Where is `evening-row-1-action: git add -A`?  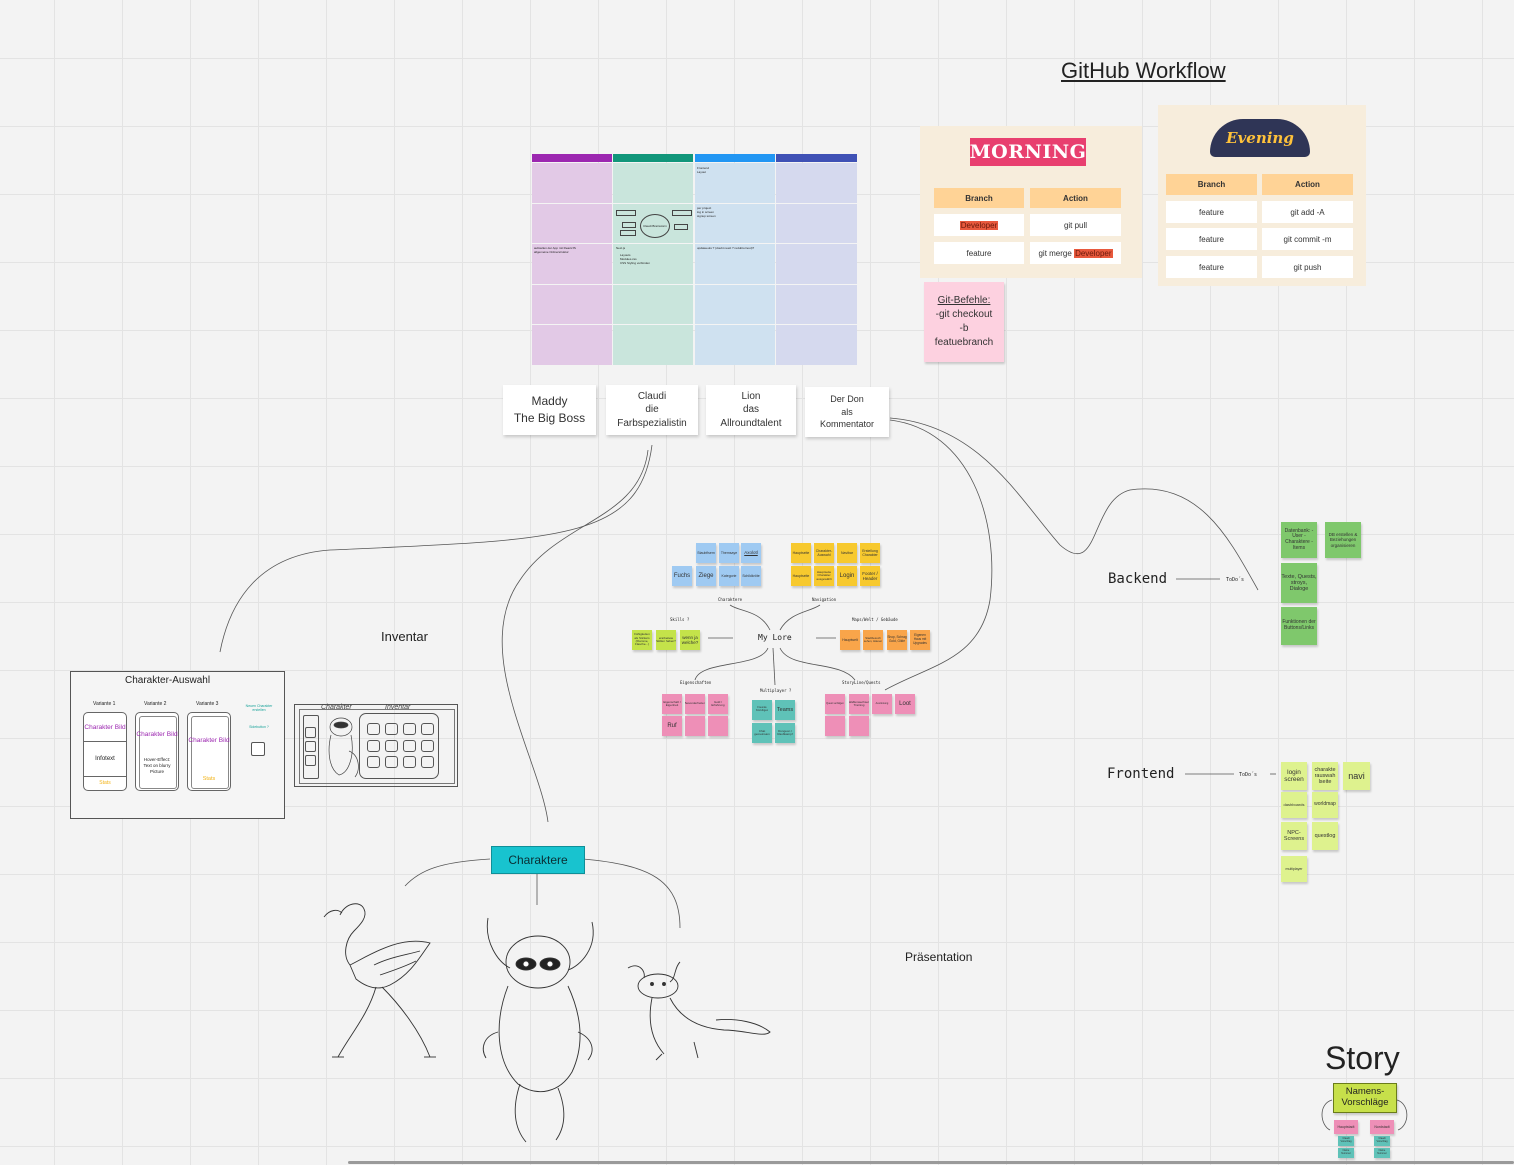
evening-row-1-action: git add -A is located at coordinates (1307, 212).